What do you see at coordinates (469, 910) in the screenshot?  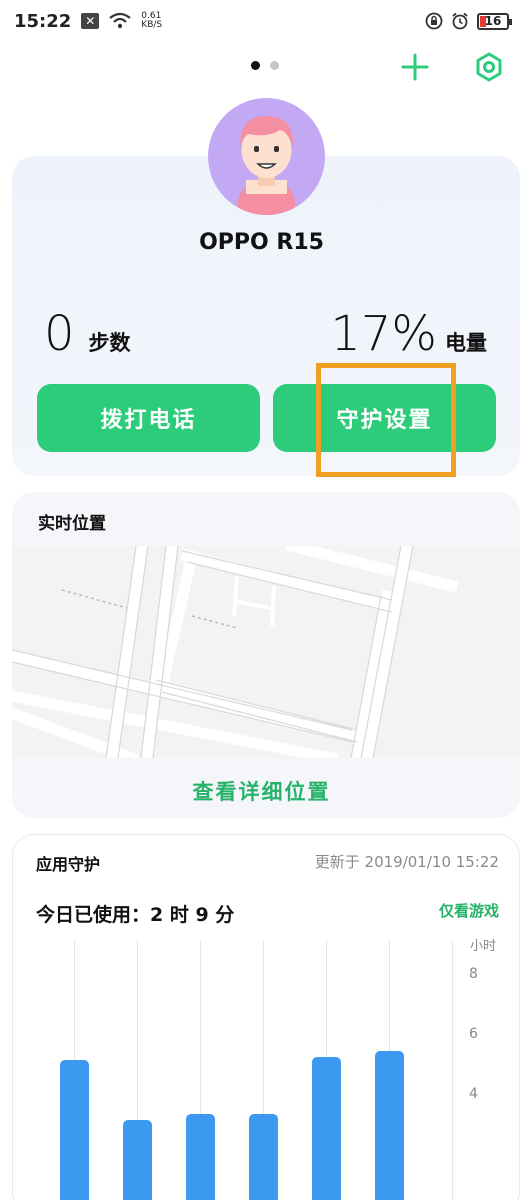 I see `games-only-filter: 仅看游戏` at bounding box center [469, 910].